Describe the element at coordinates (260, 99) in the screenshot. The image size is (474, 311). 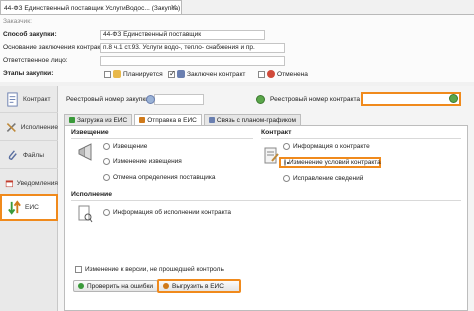
I see `search-purchase-icon` at that location.